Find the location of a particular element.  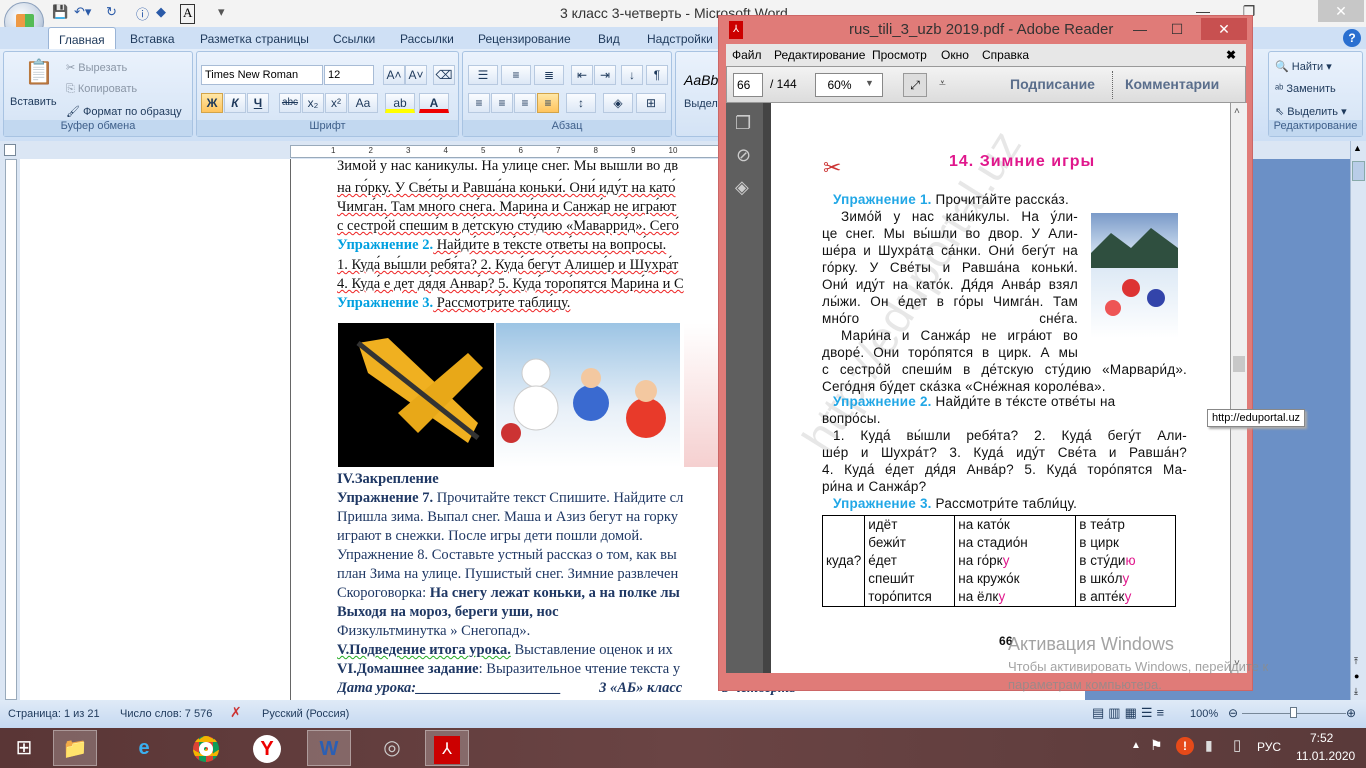

zoom-level: 100% is located at coordinates (1204, 714).